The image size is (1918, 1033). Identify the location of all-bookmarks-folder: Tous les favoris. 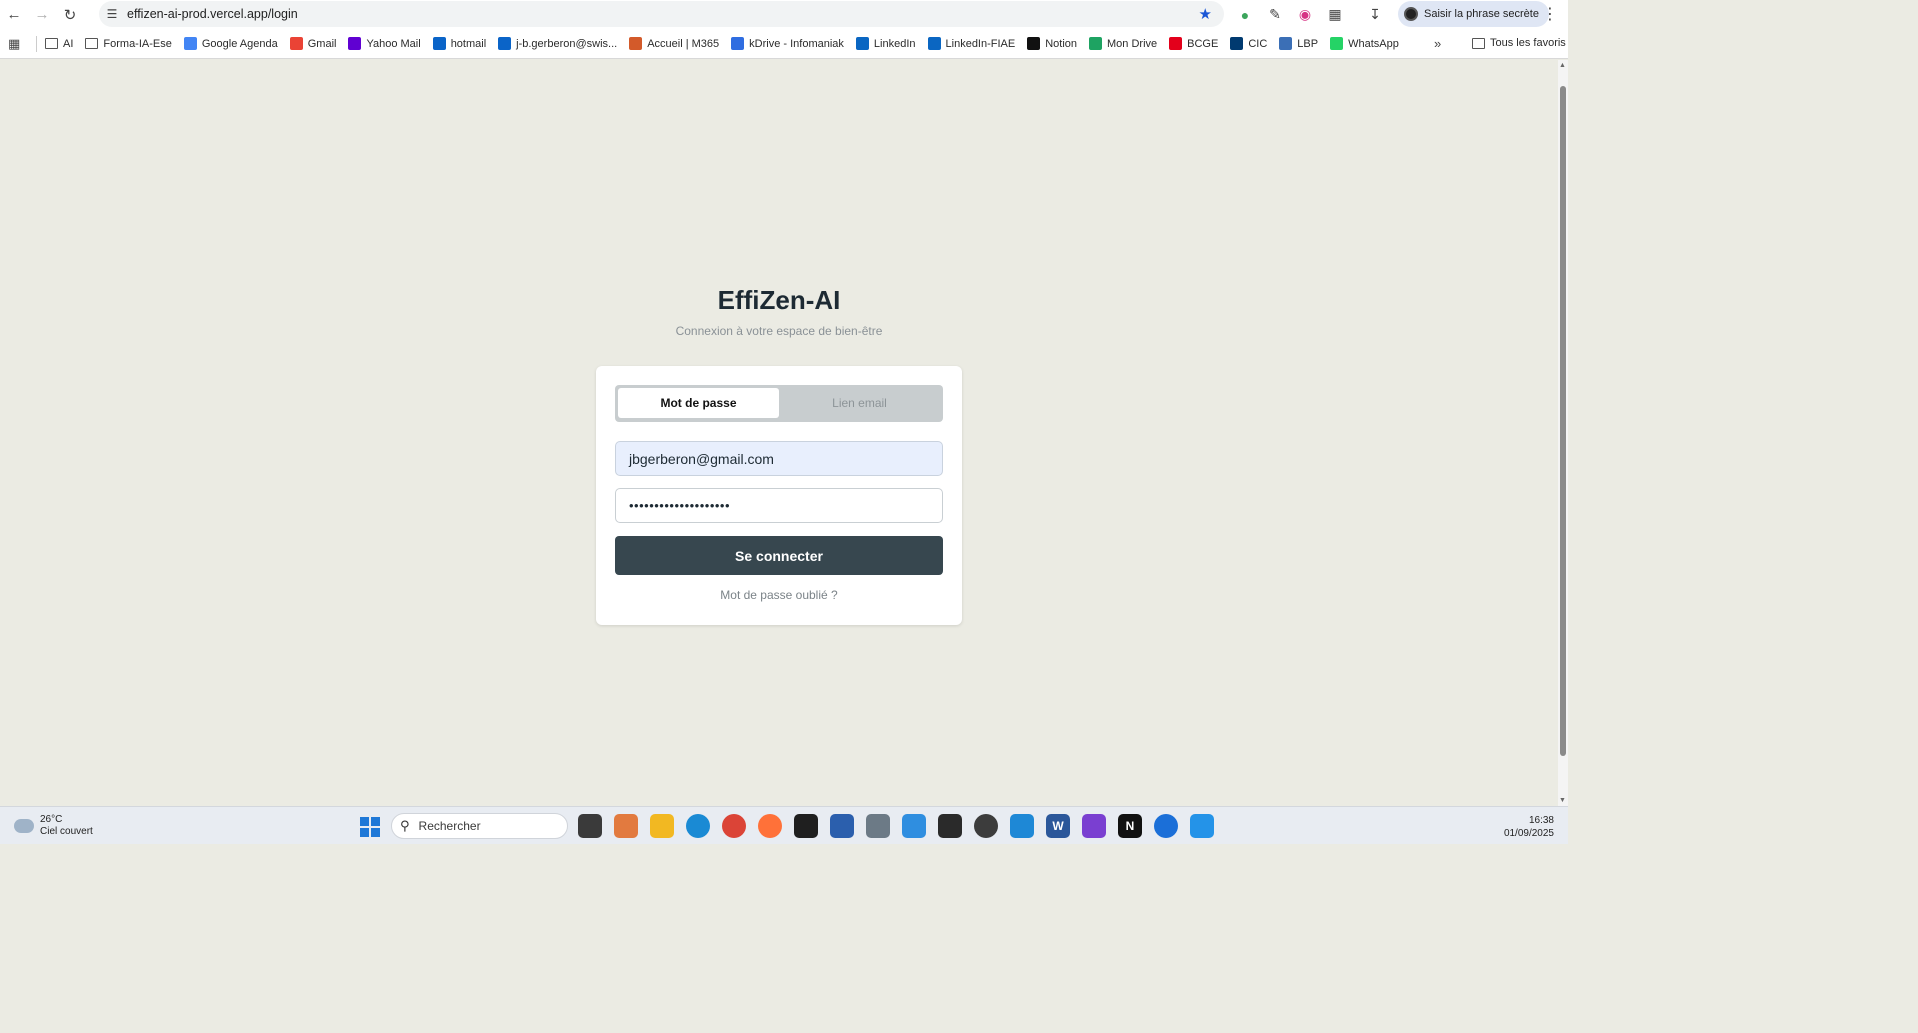
(1519, 43).